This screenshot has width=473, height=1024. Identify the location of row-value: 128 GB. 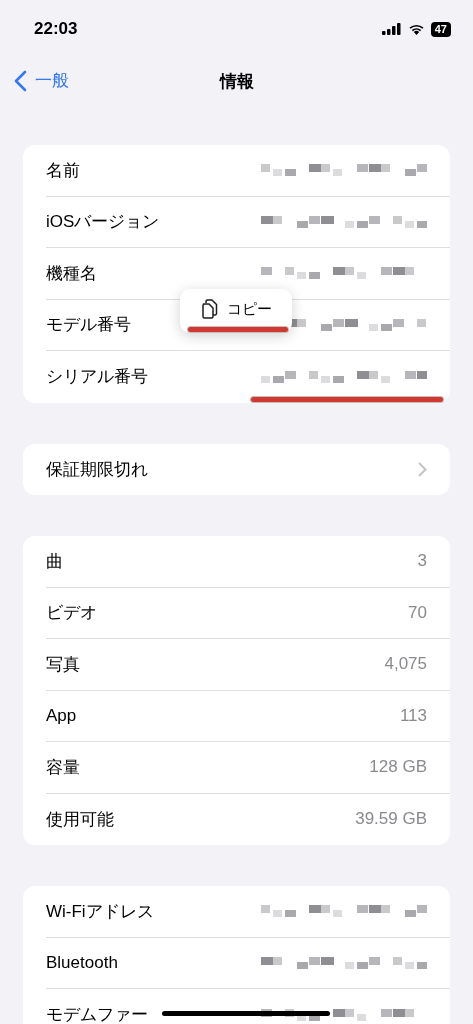
(398, 767).